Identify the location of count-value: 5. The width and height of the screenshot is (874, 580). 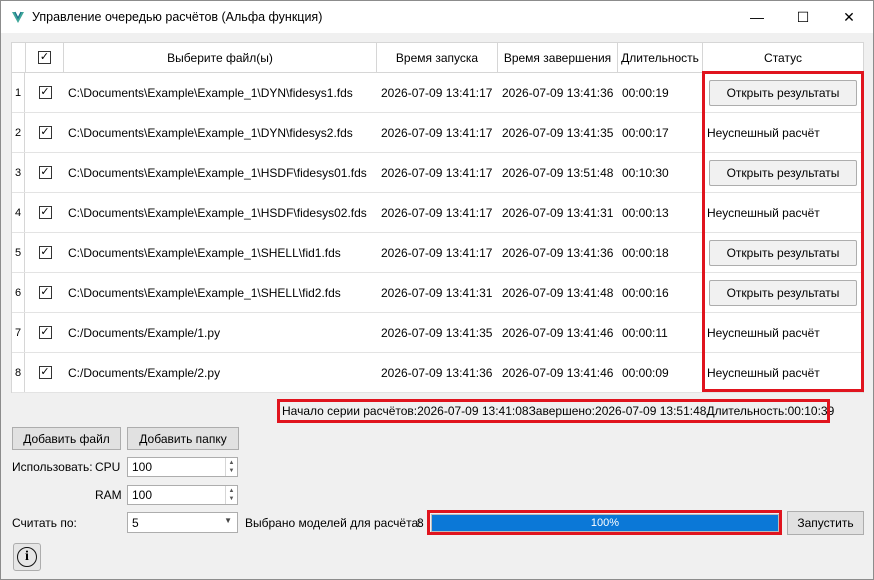
(135, 522).